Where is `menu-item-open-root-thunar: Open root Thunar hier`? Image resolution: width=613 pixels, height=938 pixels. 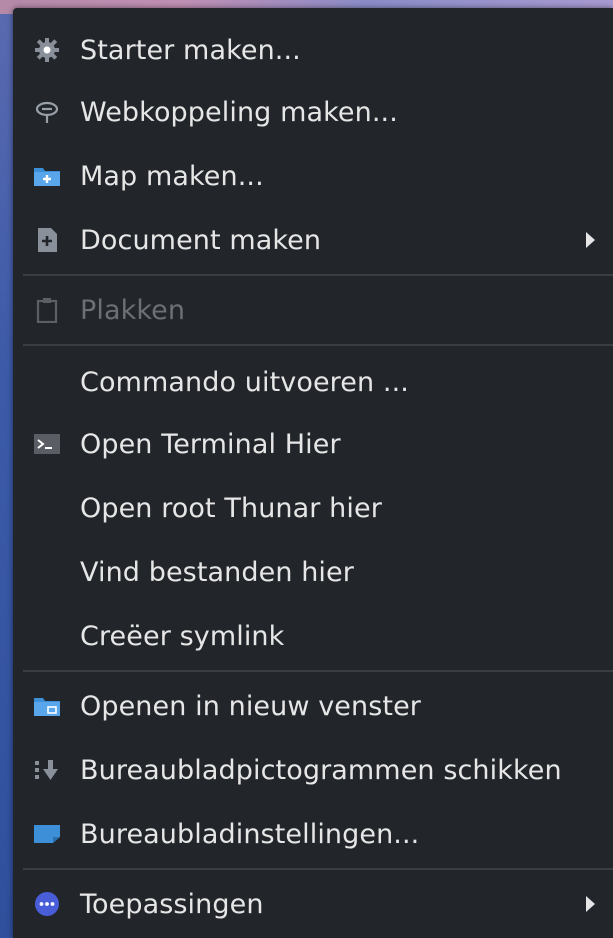 menu-item-open-root-thunar: Open root Thunar hier is located at coordinates (313, 508).